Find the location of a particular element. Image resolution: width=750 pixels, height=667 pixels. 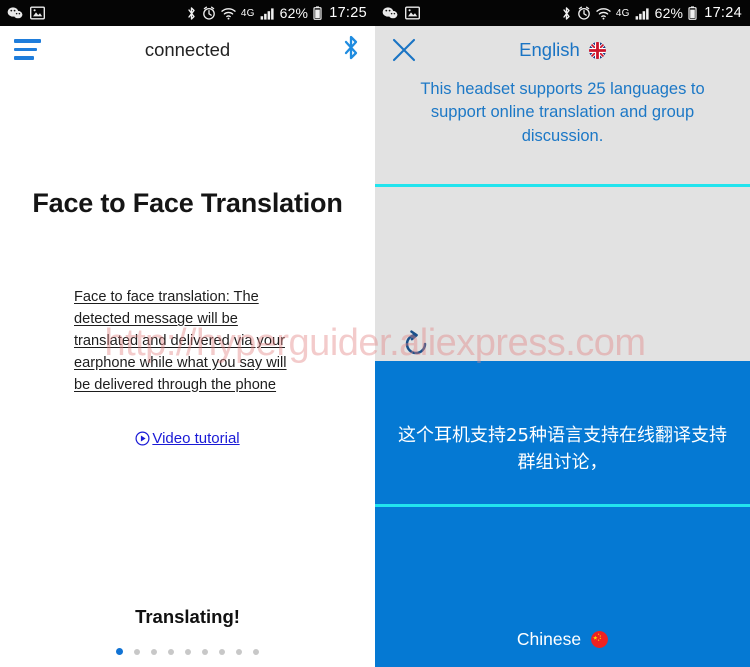

right-status-bar: 4G 62% 17:24 is located at coordinates (562, 13).